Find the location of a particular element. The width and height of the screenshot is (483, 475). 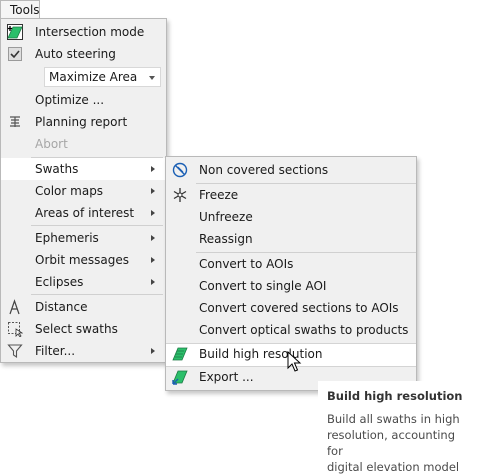

tooltip-line: Build all swaths in high is located at coordinates (393, 419).